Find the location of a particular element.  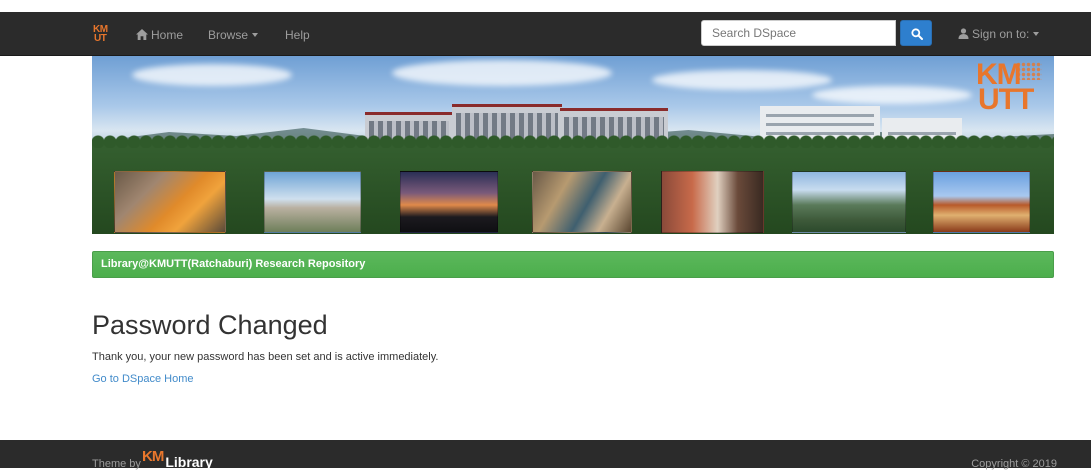

brand-logo-line2: UT is located at coordinates (100, 38).